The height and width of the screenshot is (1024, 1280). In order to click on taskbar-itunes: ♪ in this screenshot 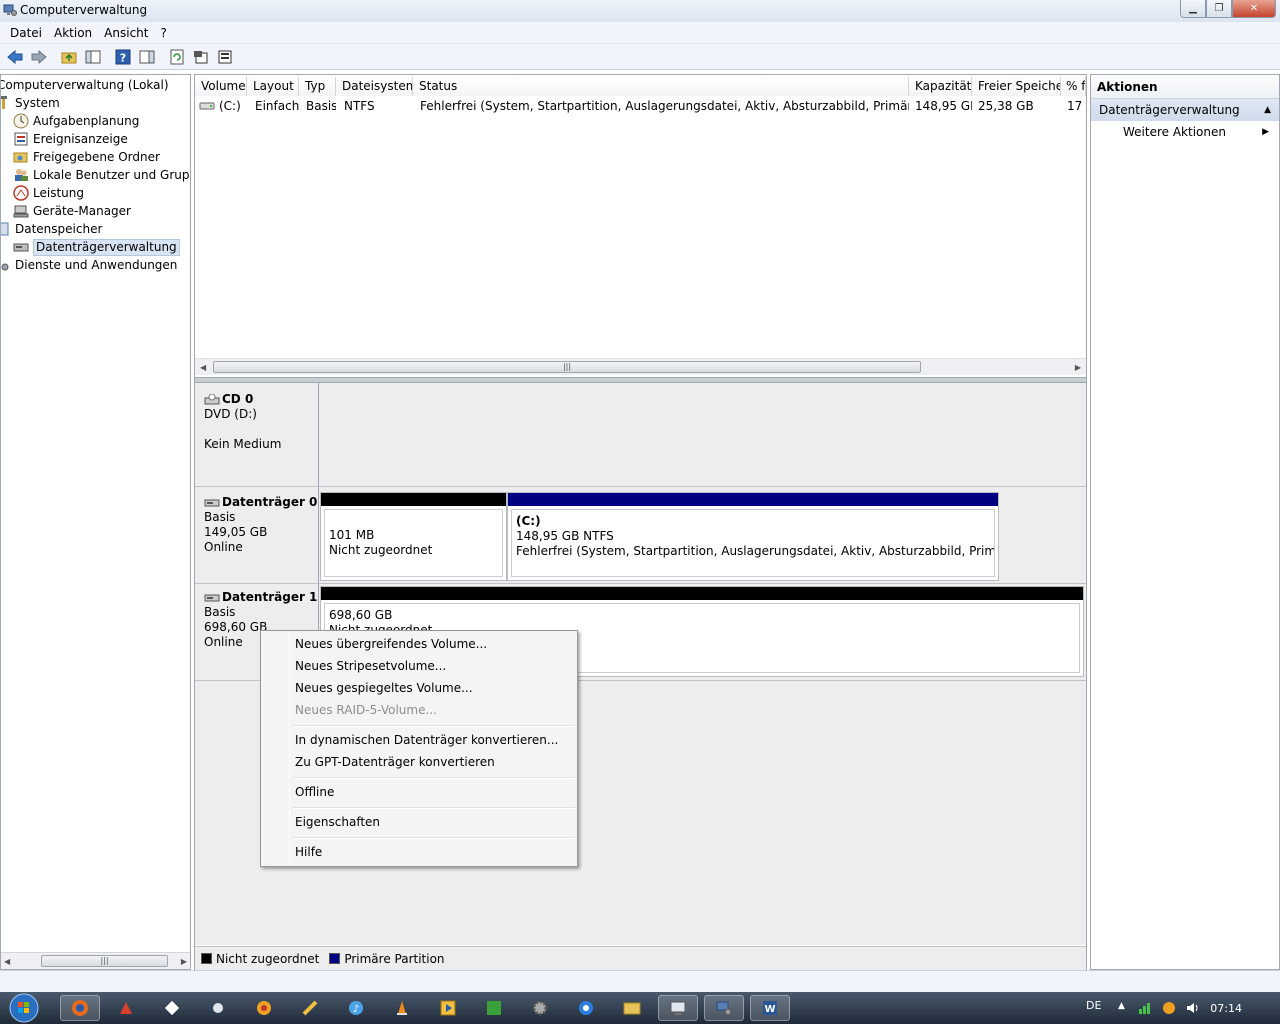, I will do `click(356, 1008)`.